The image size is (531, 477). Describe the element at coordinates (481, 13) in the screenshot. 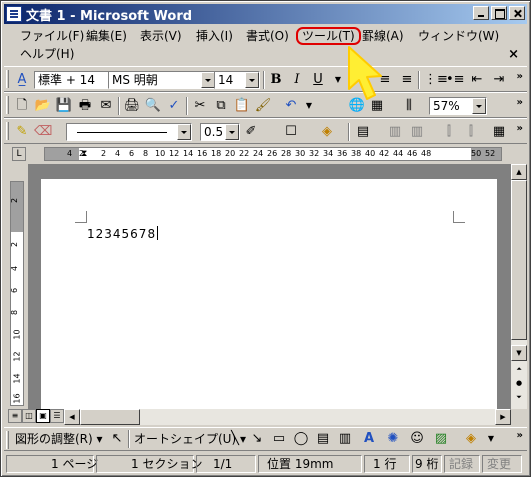

I see `minimize-button` at that location.